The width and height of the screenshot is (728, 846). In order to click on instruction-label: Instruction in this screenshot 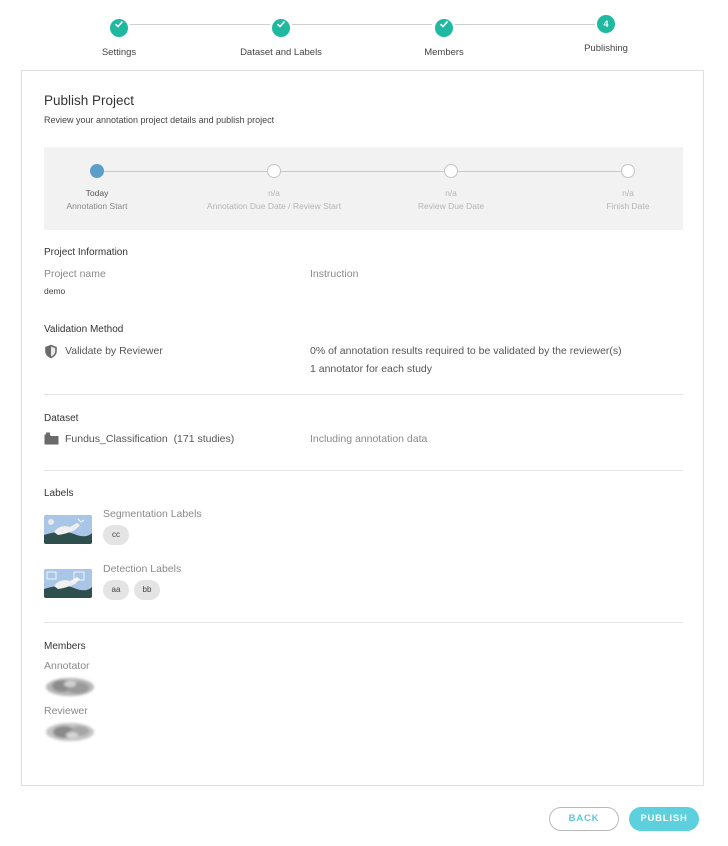, I will do `click(334, 274)`.